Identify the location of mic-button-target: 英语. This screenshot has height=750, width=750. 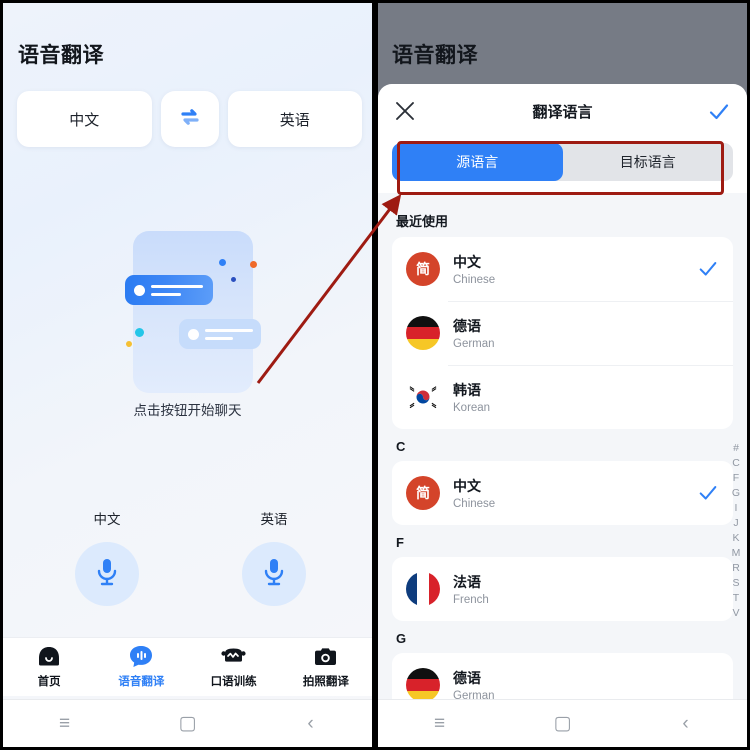
(274, 557).